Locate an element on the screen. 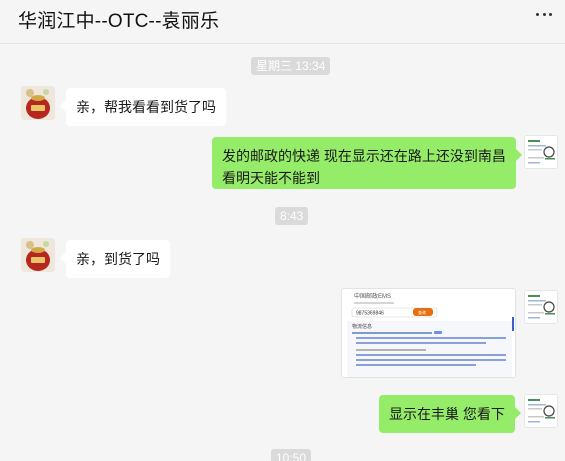  message-bubble-out: 显示在丰巢 您看下 is located at coordinates (450, 414).